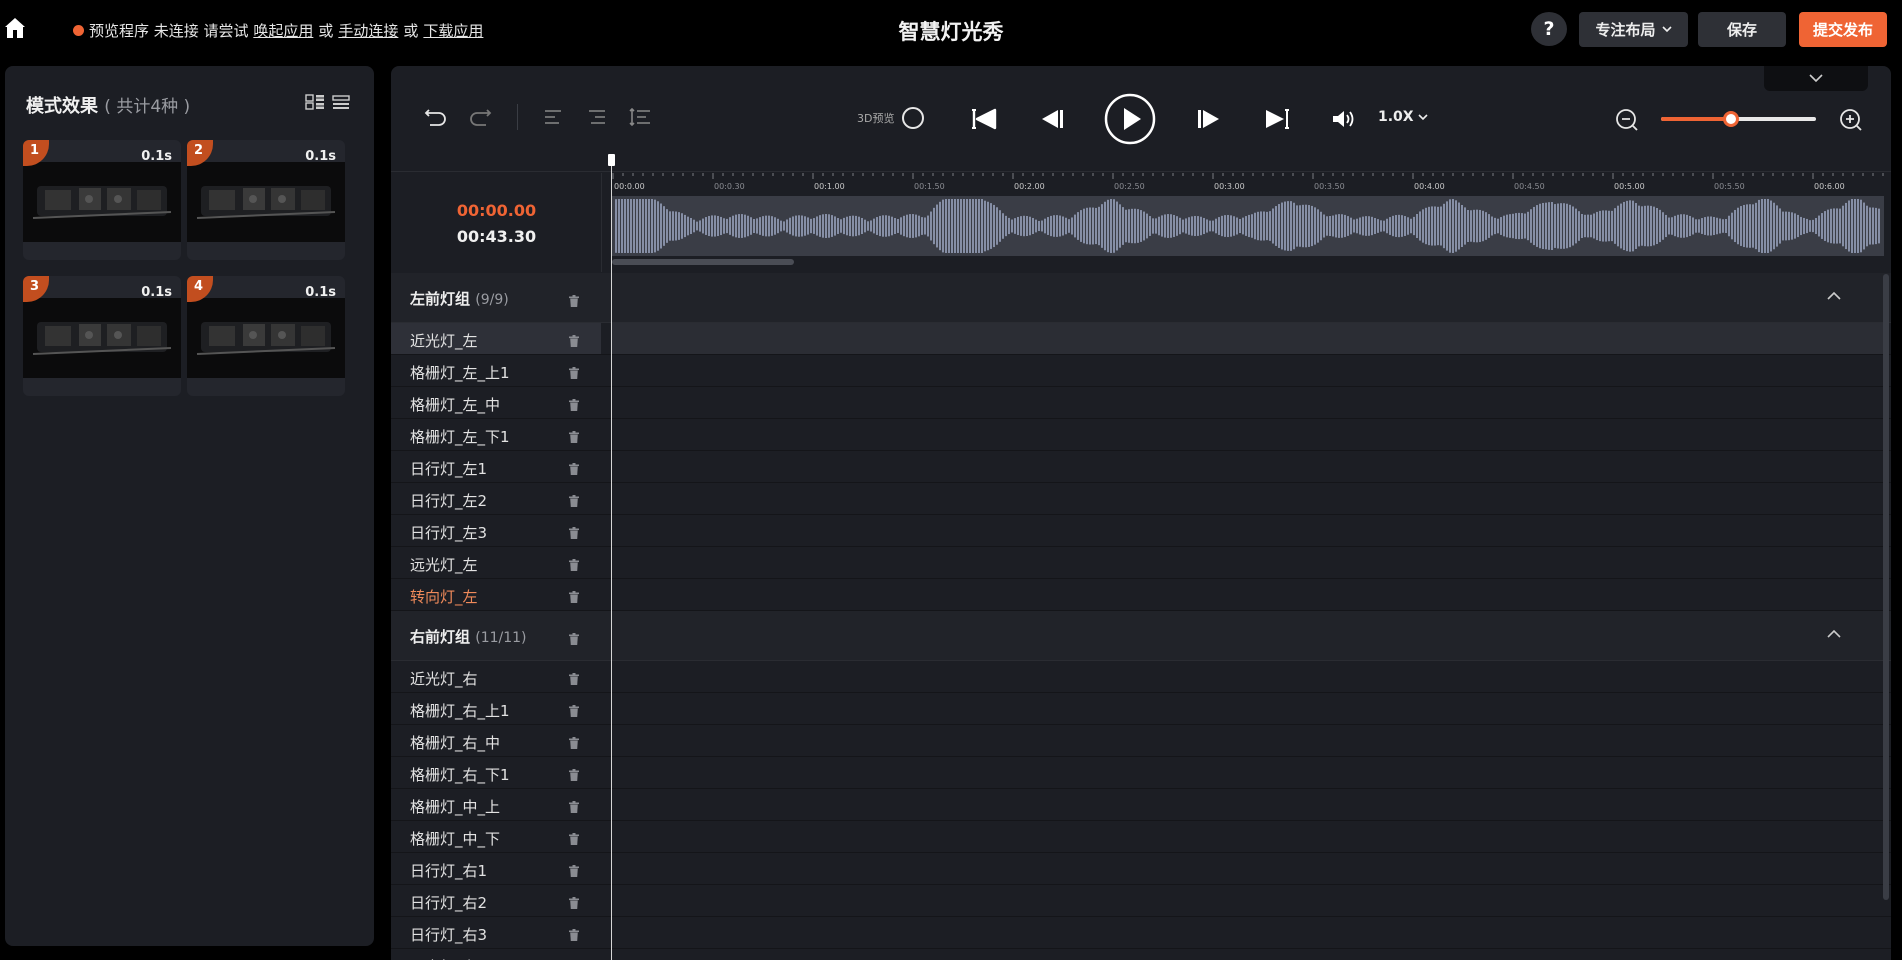  I want to click on track-label-cell: 格栅灯_中_上, so click(496, 804).